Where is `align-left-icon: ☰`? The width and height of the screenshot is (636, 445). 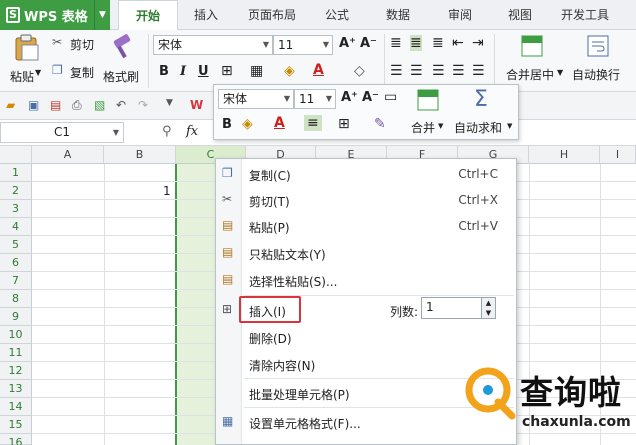 align-left-icon: ☰ is located at coordinates (396, 71).